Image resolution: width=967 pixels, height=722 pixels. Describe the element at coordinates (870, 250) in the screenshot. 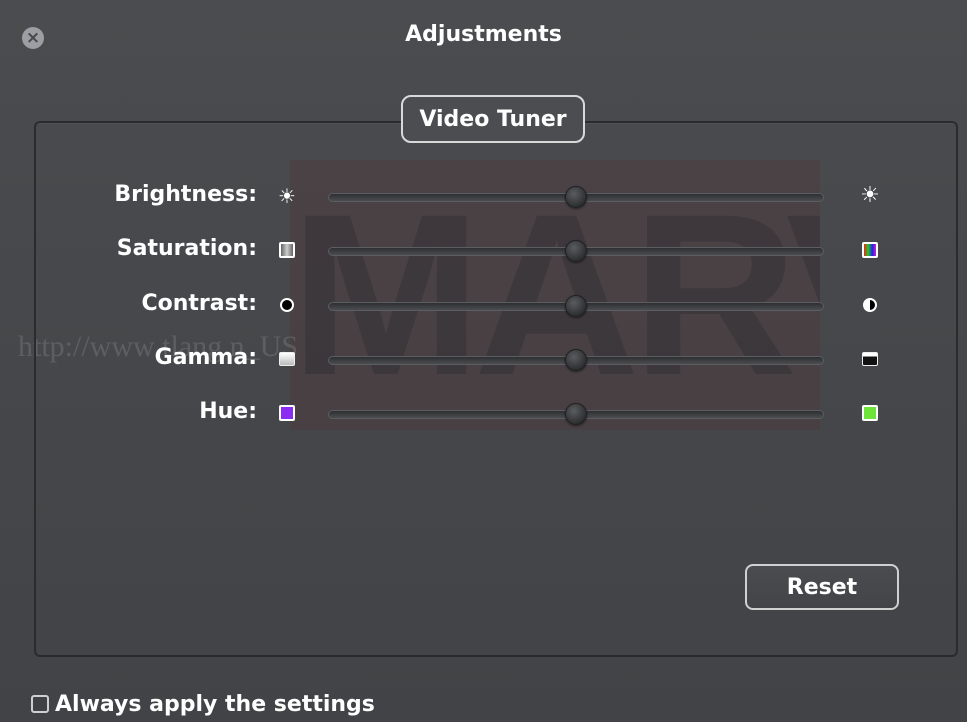

I see `color-square-icon` at that location.